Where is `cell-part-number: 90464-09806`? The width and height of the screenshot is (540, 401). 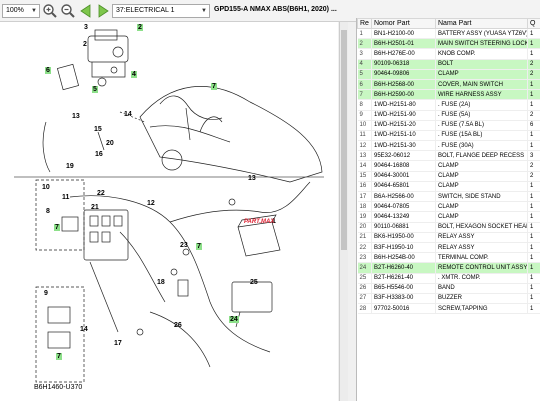 cell-part-number: 90464-09806 is located at coordinates (403, 74).